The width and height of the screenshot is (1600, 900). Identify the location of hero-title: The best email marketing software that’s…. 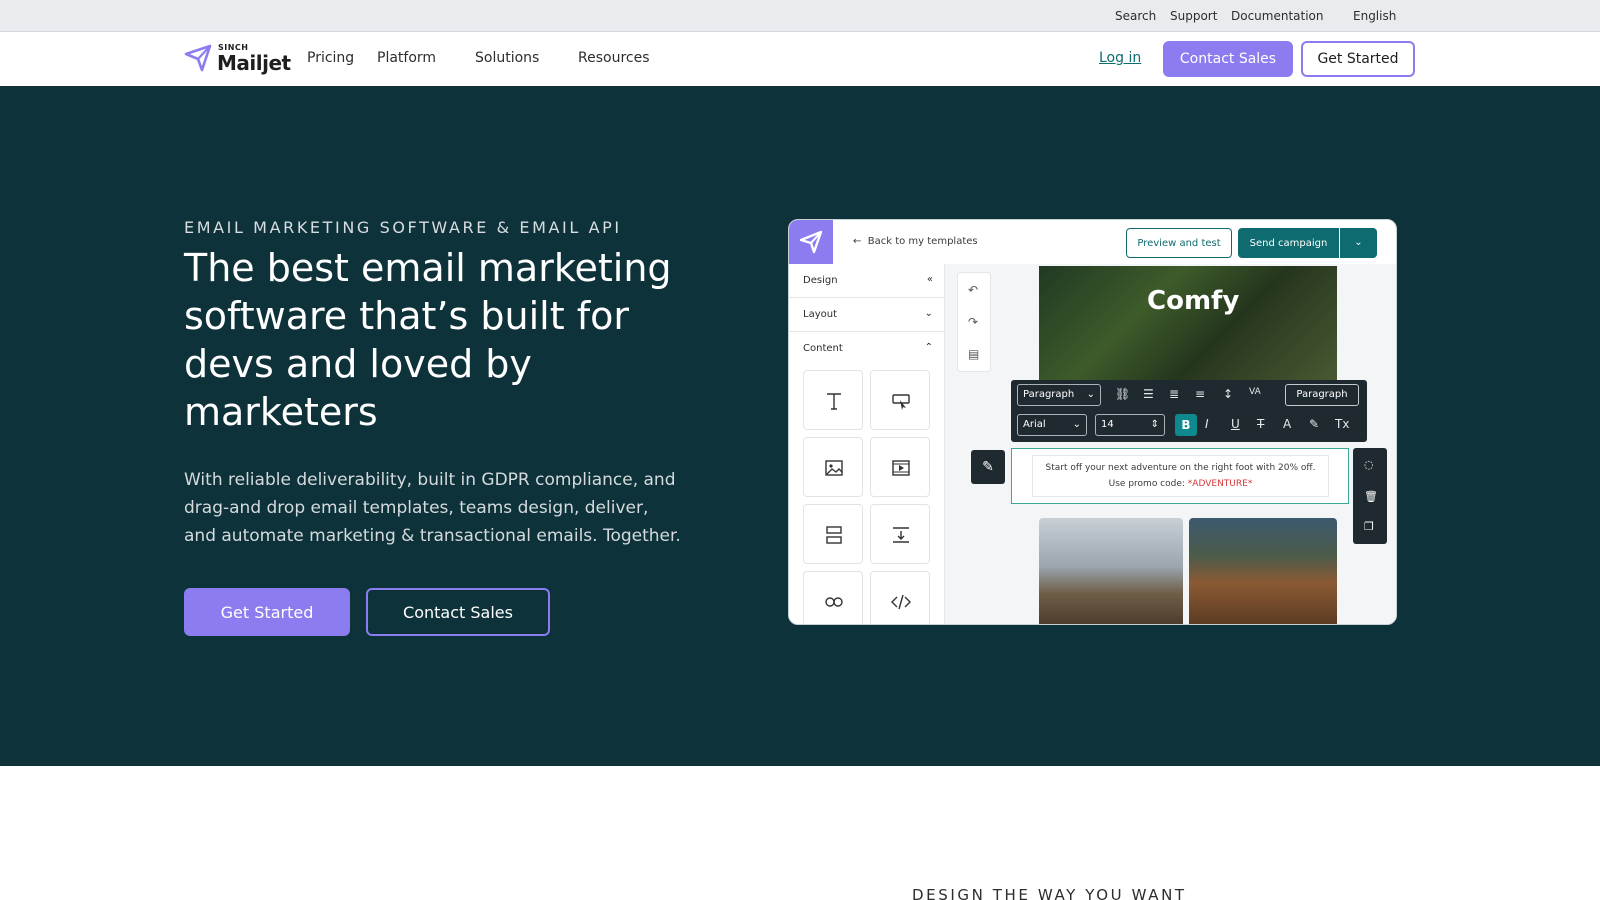
(428, 340).